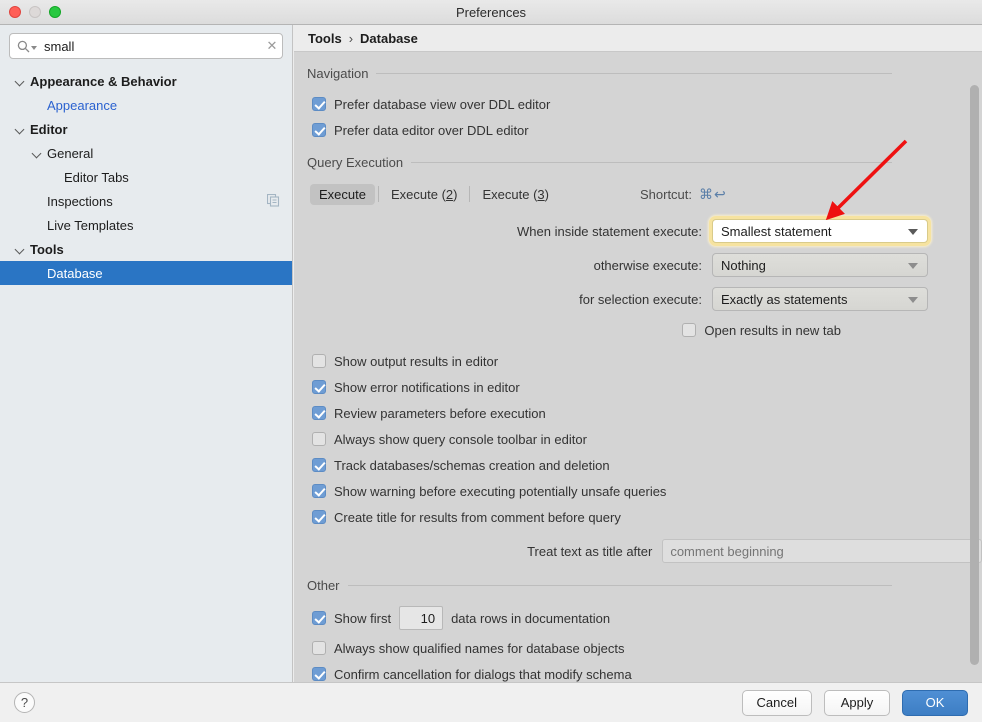 The image size is (982, 722). I want to click on navigation-group-header: Navigation, so click(599, 73).